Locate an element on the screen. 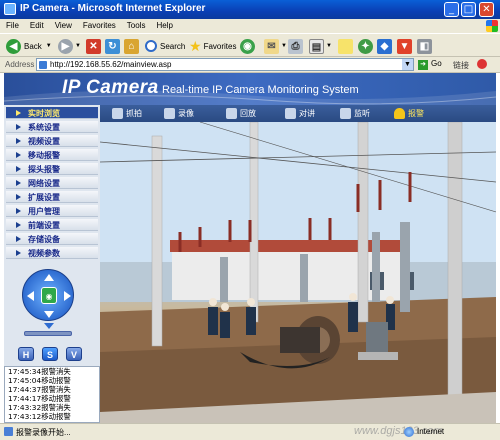 This screenshot has width=500, height=440. sidebar-item-label: 扩展设置 is located at coordinates (44, 197).